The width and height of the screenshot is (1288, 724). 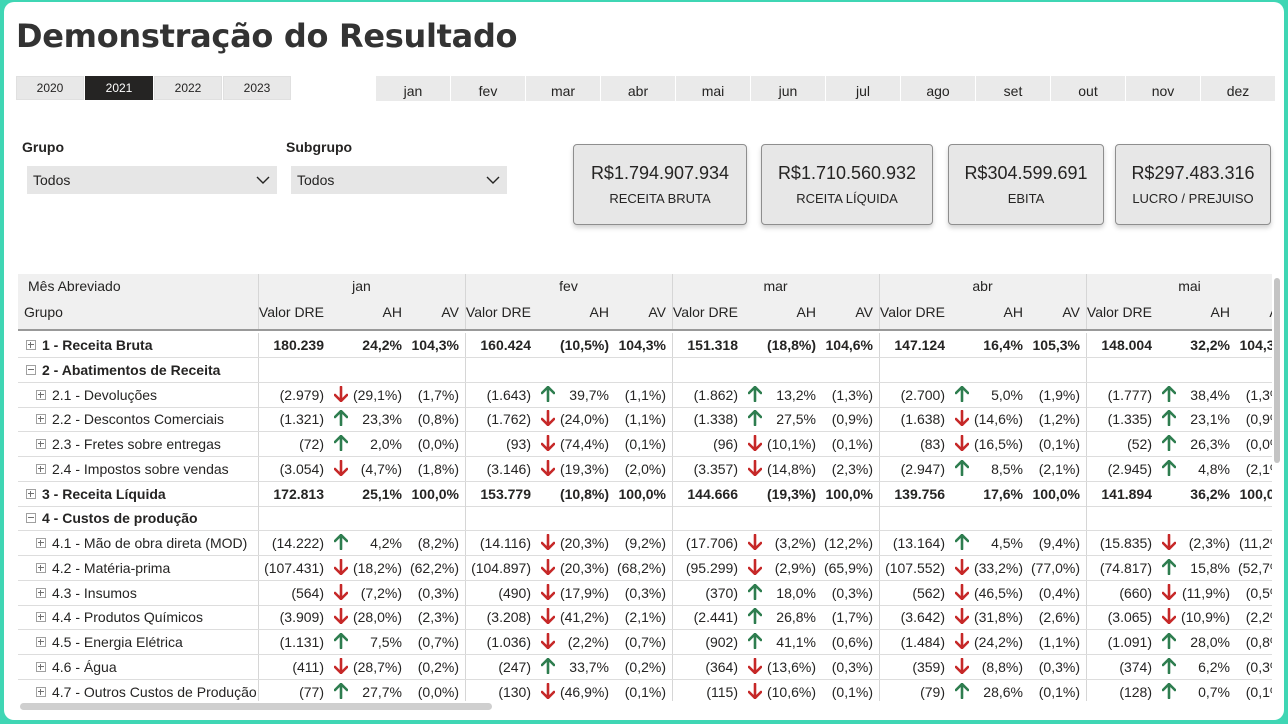 I want to click on month-button-ago: ago, so click(x=938, y=88).